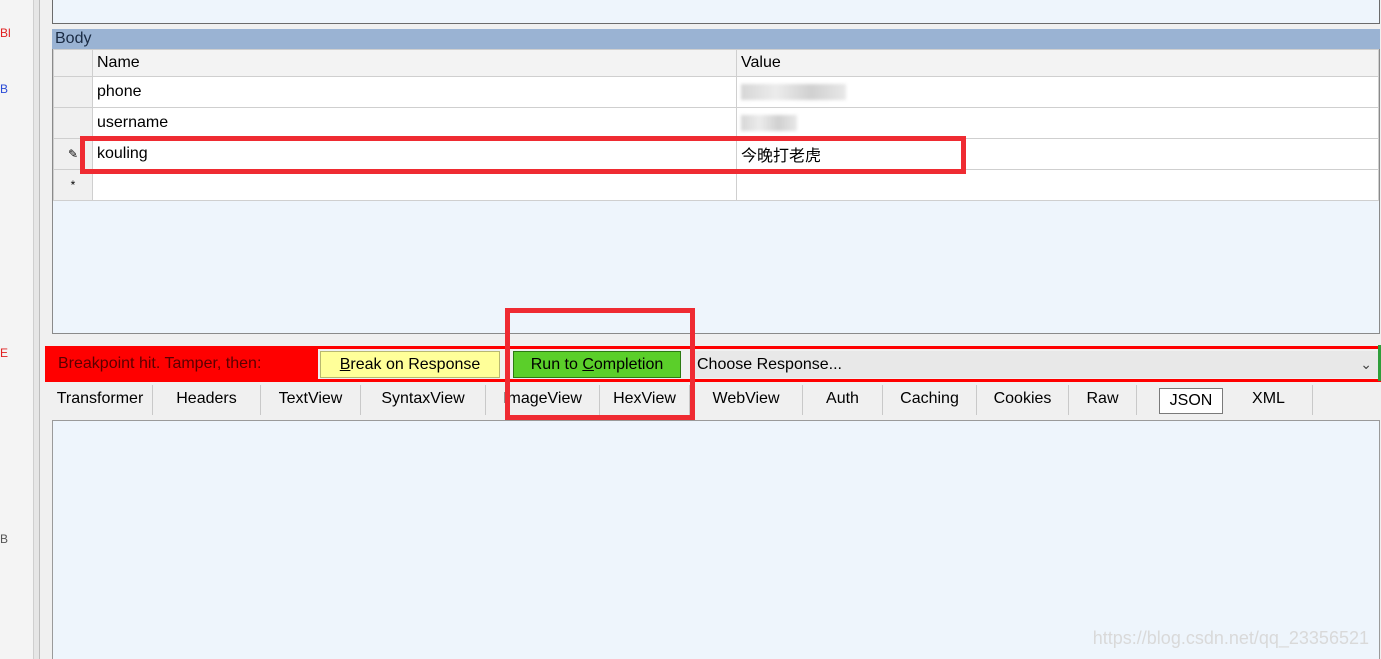  What do you see at coordinates (1023, 400) in the screenshot?
I see `tab-cookies: Cookies` at bounding box center [1023, 400].